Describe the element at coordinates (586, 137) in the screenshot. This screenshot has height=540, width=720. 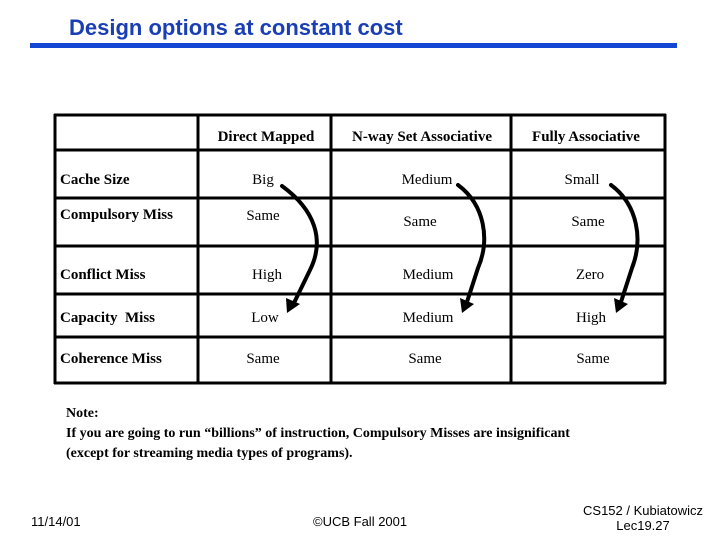
I see `column-header-fully-associative: Fully Associative` at that location.